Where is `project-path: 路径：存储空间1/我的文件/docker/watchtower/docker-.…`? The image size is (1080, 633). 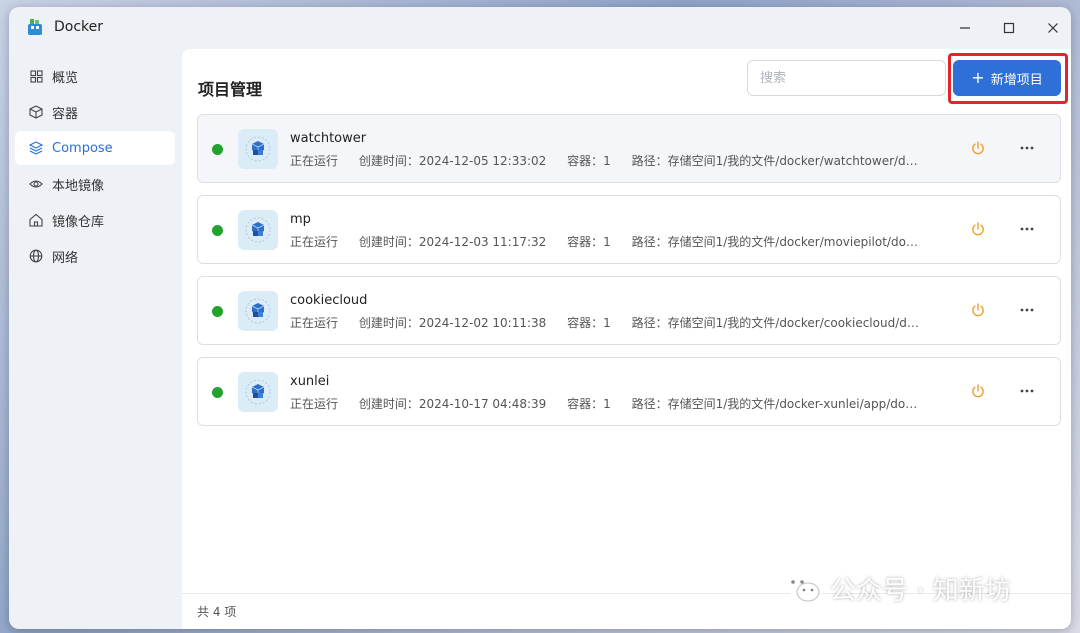 project-path: 路径：存储空间1/我的文件/docker/watchtower/docker-.… is located at coordinates (775, 161).